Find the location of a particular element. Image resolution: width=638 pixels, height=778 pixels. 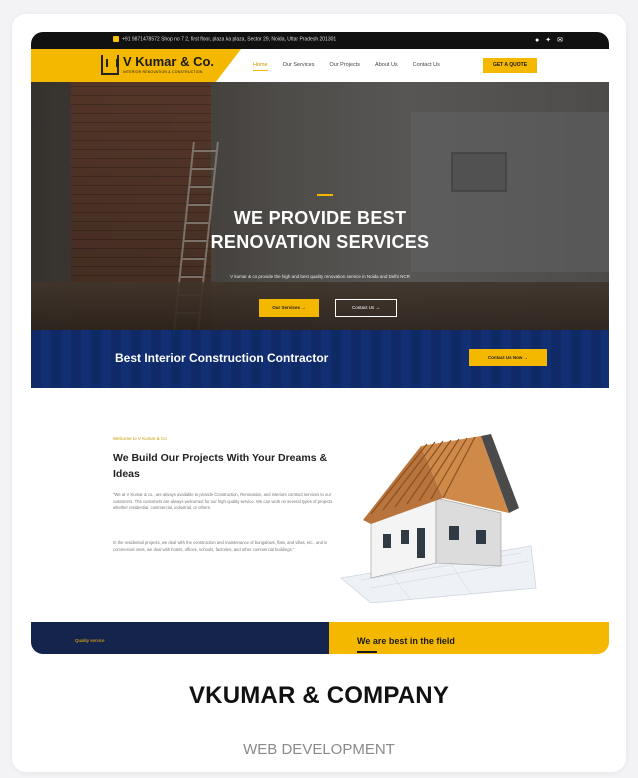

card-title: VKUMAR & COMPANY is located at coordinates (319, 696).